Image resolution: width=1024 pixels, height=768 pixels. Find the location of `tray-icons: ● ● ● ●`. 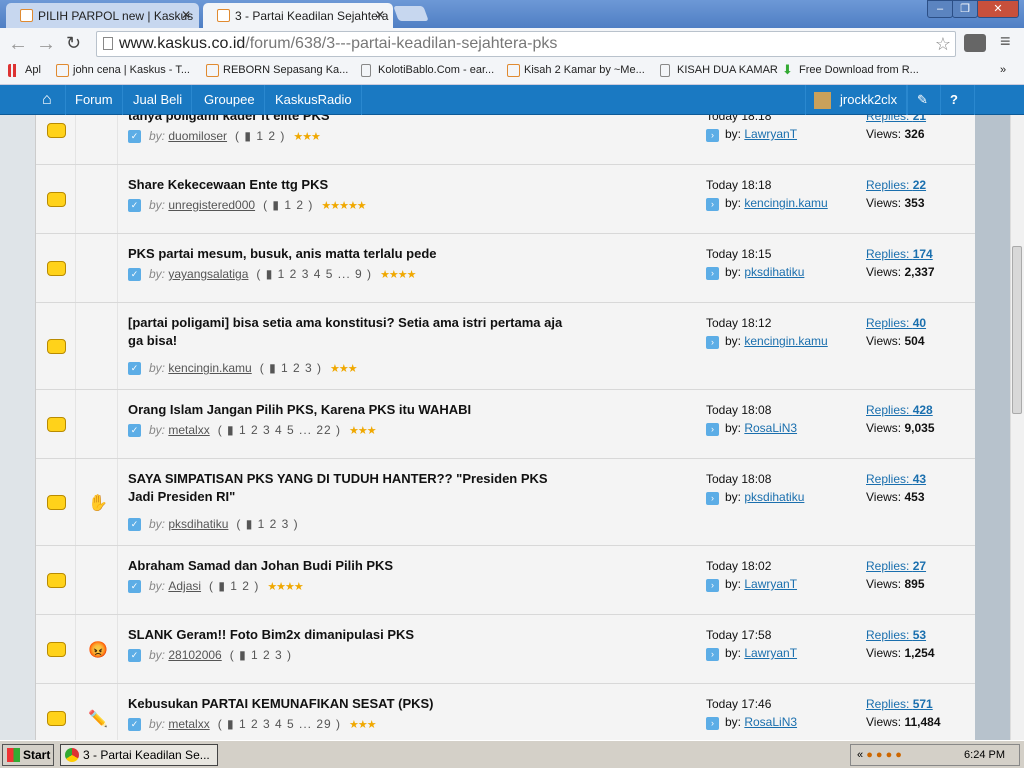

tray-icons: ● ● ● ● is located at coordinates (884, 755).